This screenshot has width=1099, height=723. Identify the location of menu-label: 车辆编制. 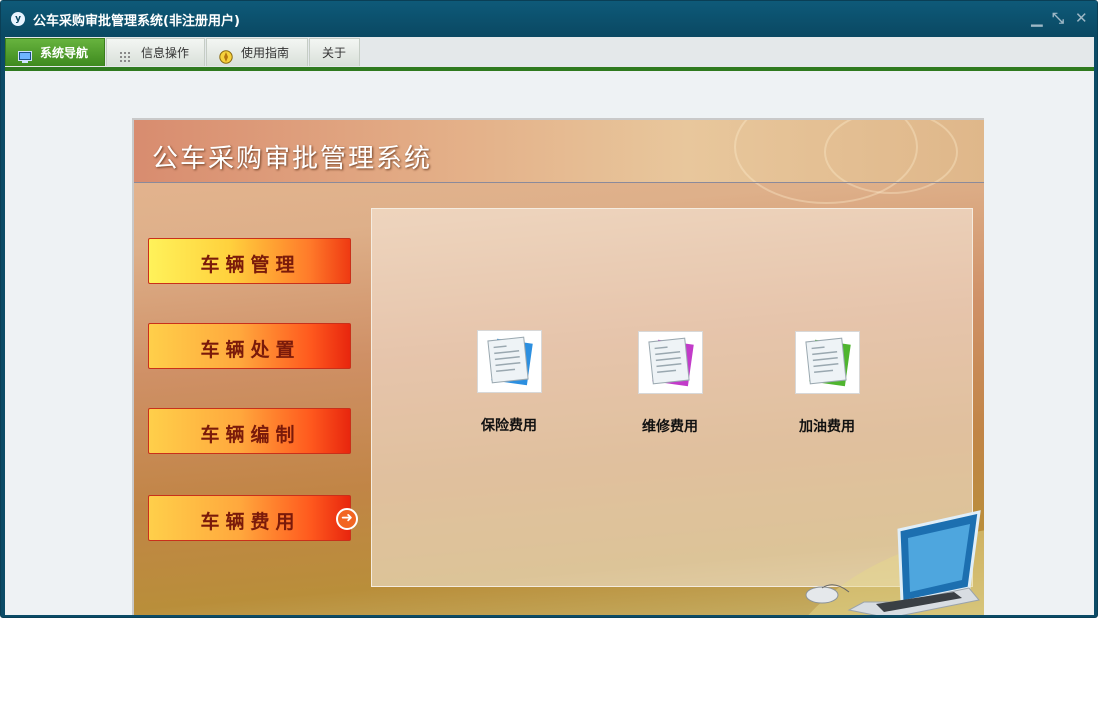
(250, 435).